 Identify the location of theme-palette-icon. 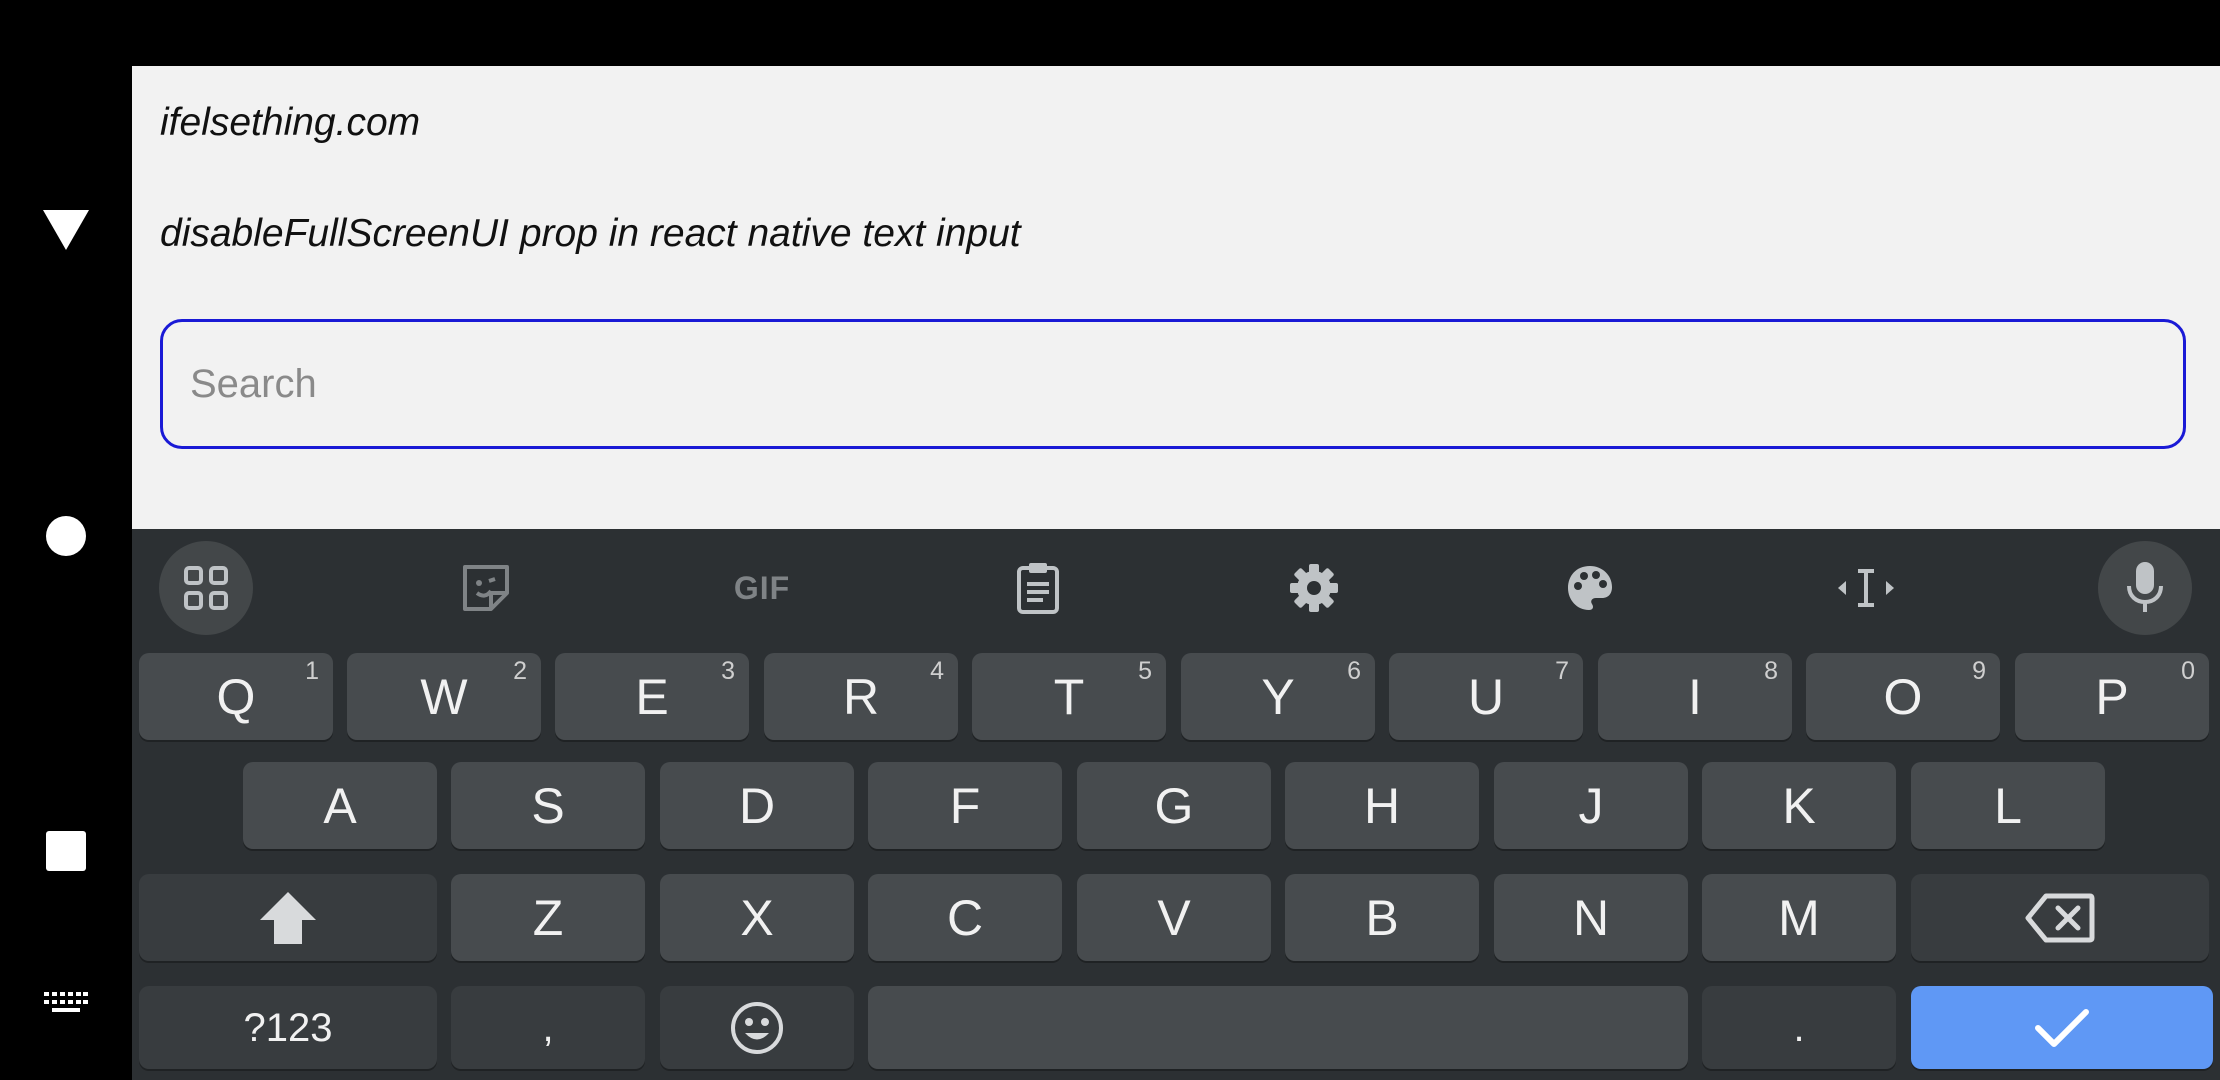
(1590, 588).